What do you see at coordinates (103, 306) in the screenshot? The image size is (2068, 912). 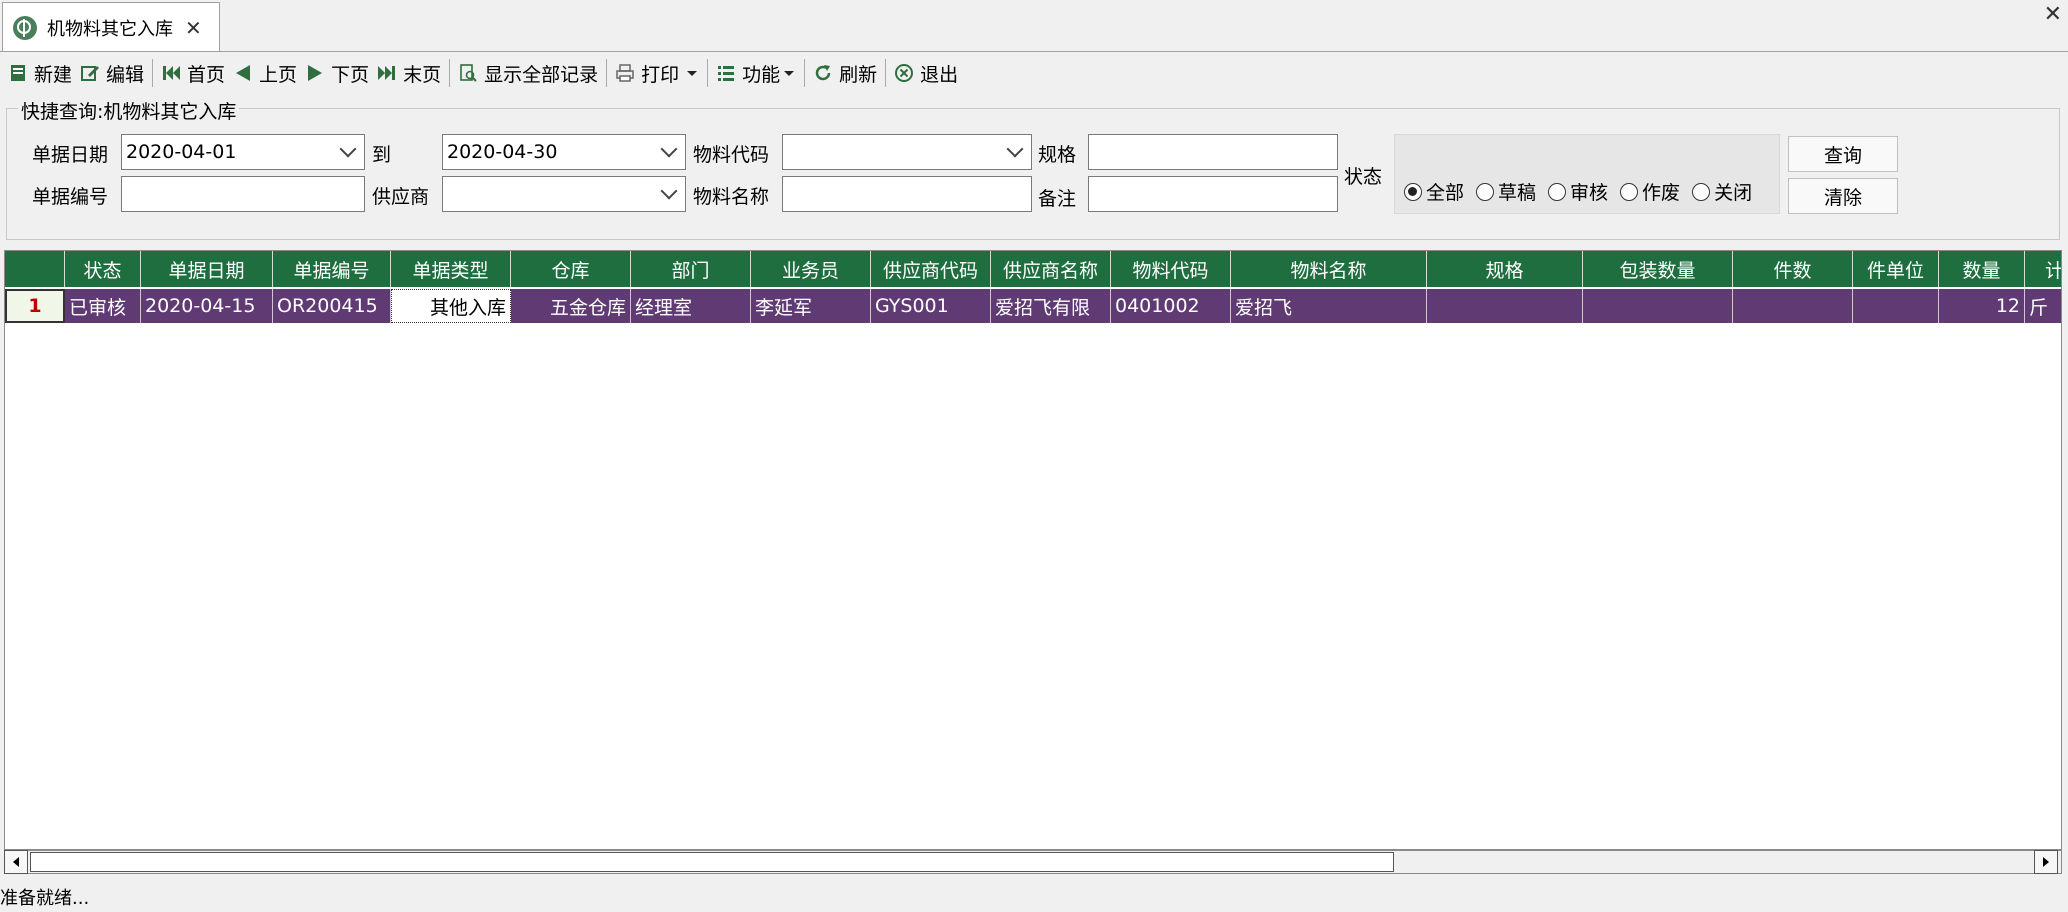 I see `table-cell: 已审核` at bounding box center [103, 306].